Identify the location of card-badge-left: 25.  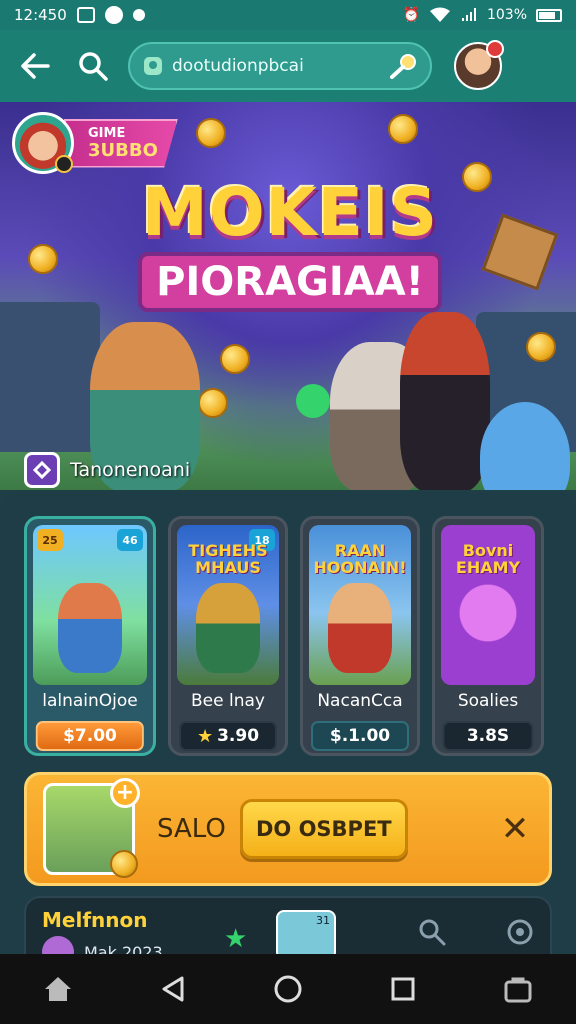
(50, 540).